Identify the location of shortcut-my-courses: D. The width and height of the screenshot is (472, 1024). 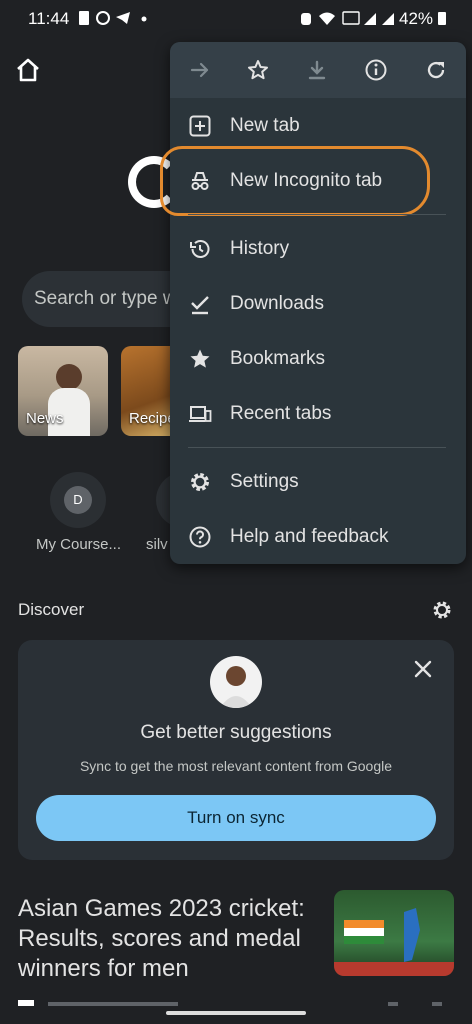
(78, 500).